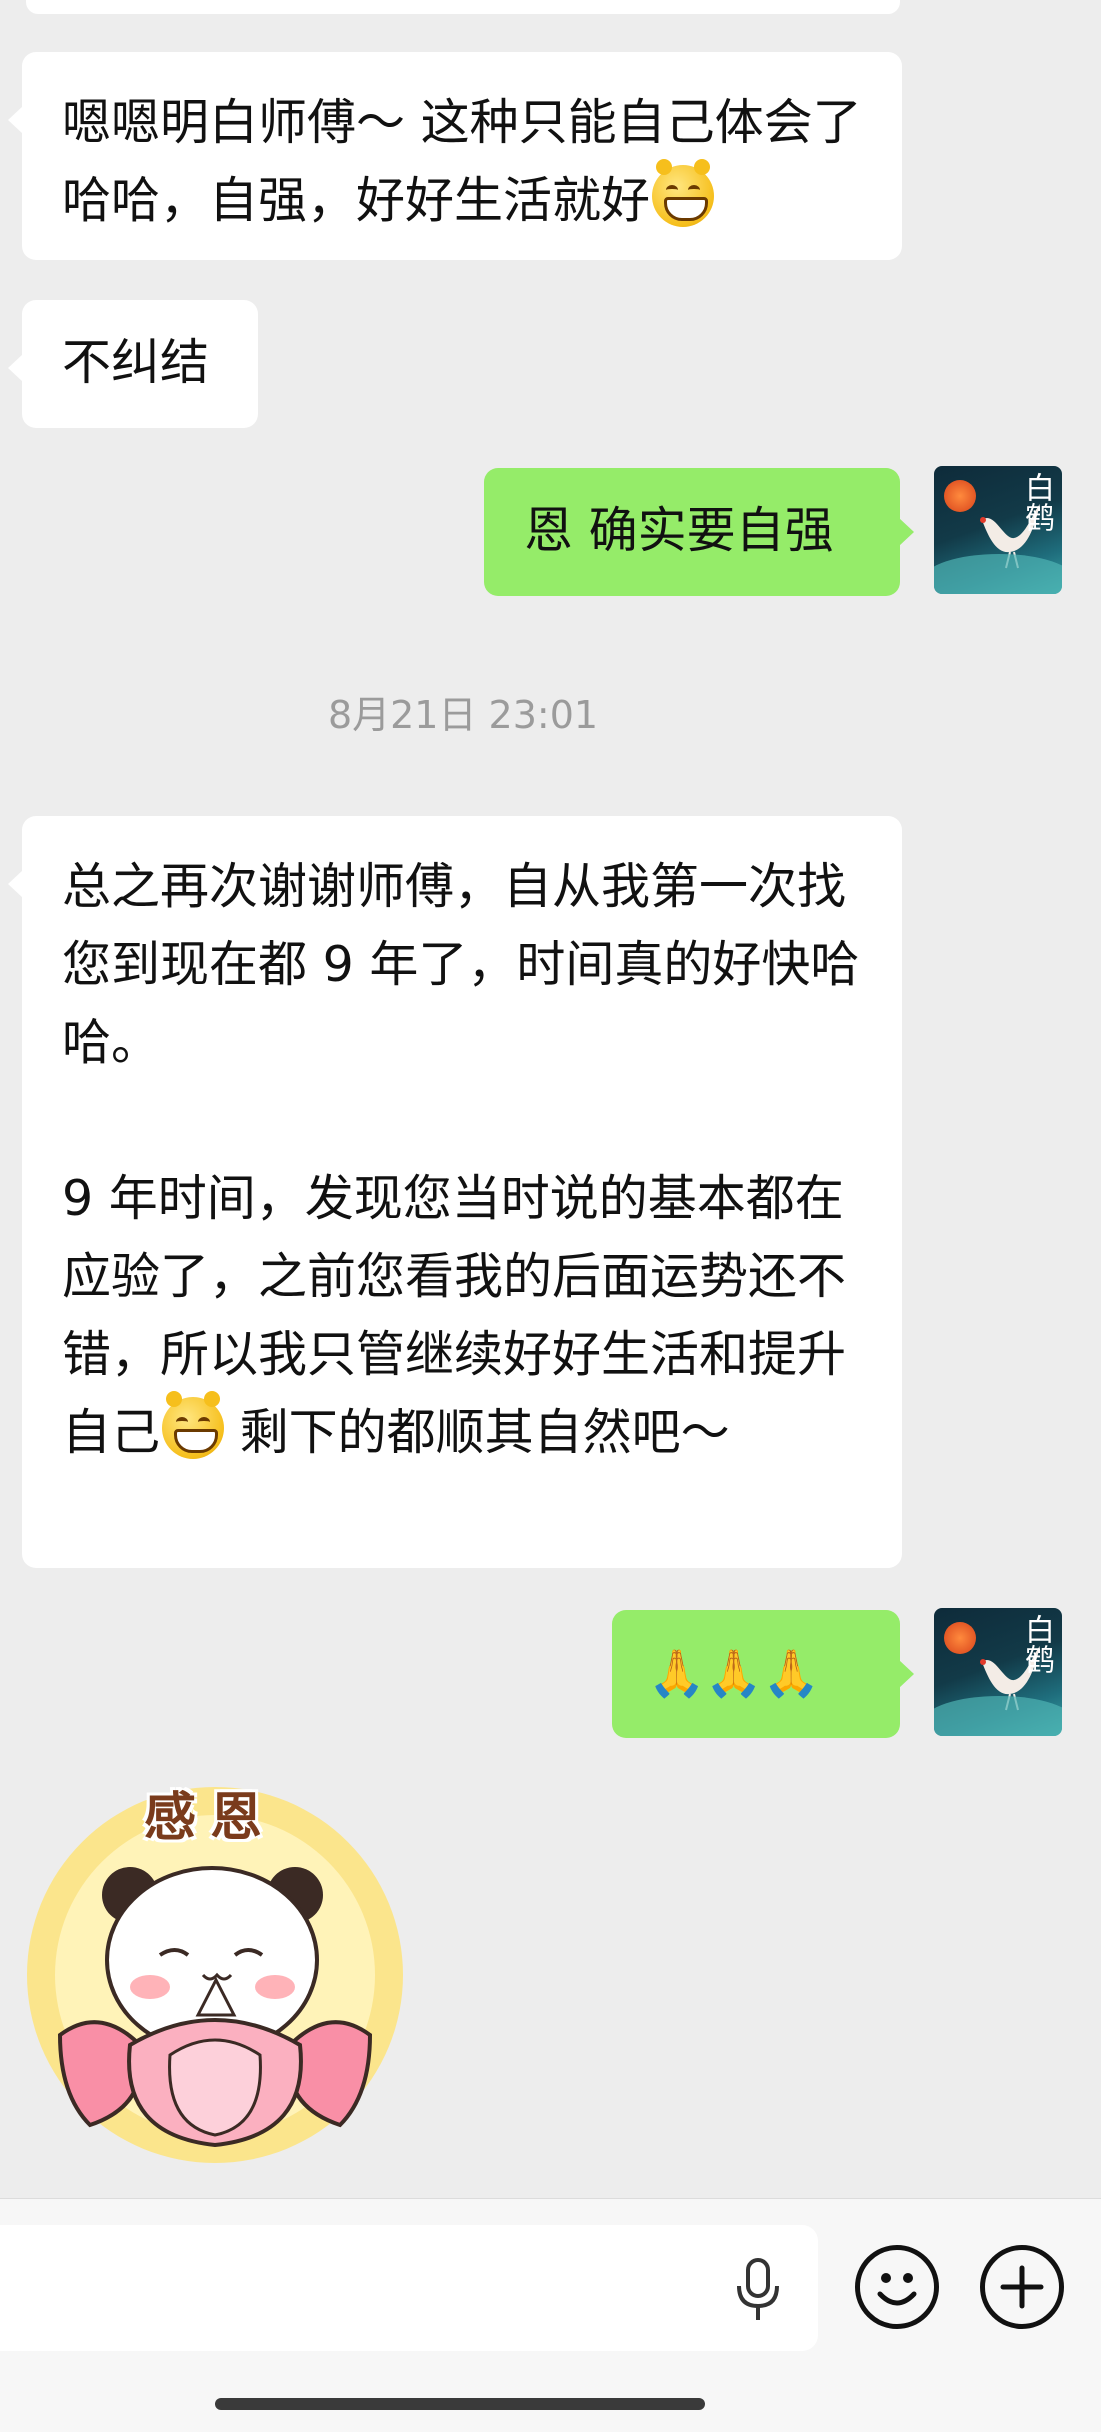 This screenshot has width=1101, height=2432. Describe the element at coordinates (477, 1432) in the screenshot. I see `message-text-after: 剩下的都顺其自然吧～` at that location.